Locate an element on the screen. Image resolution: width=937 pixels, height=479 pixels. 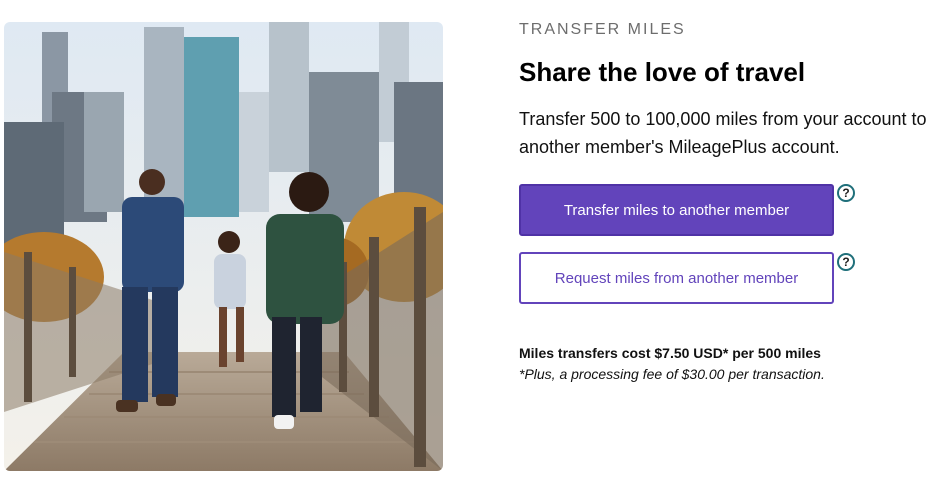
transfer-miles-button: Transfer miles to another member is located at coordinates (676, 210).